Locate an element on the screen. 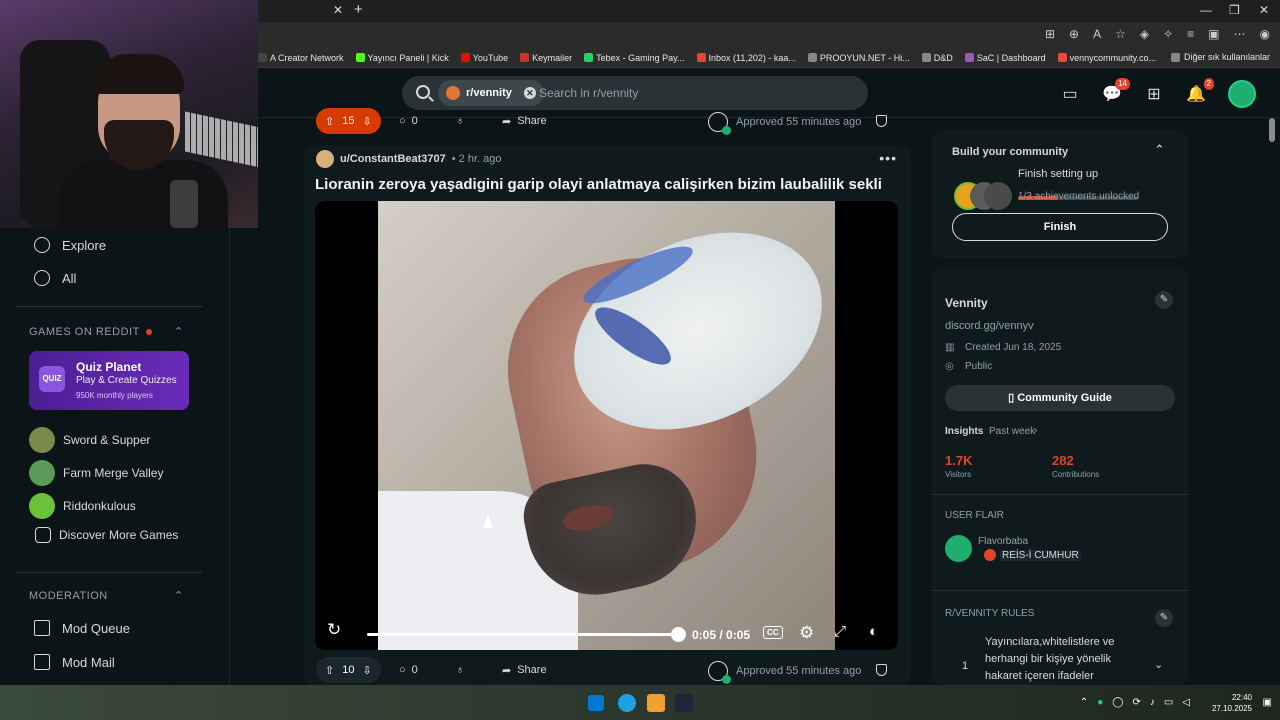 Image resolution: width=1280 pixels, height=720 pixels. quiz-logo-icon: QUIZ is located at coordinates (52, 379).